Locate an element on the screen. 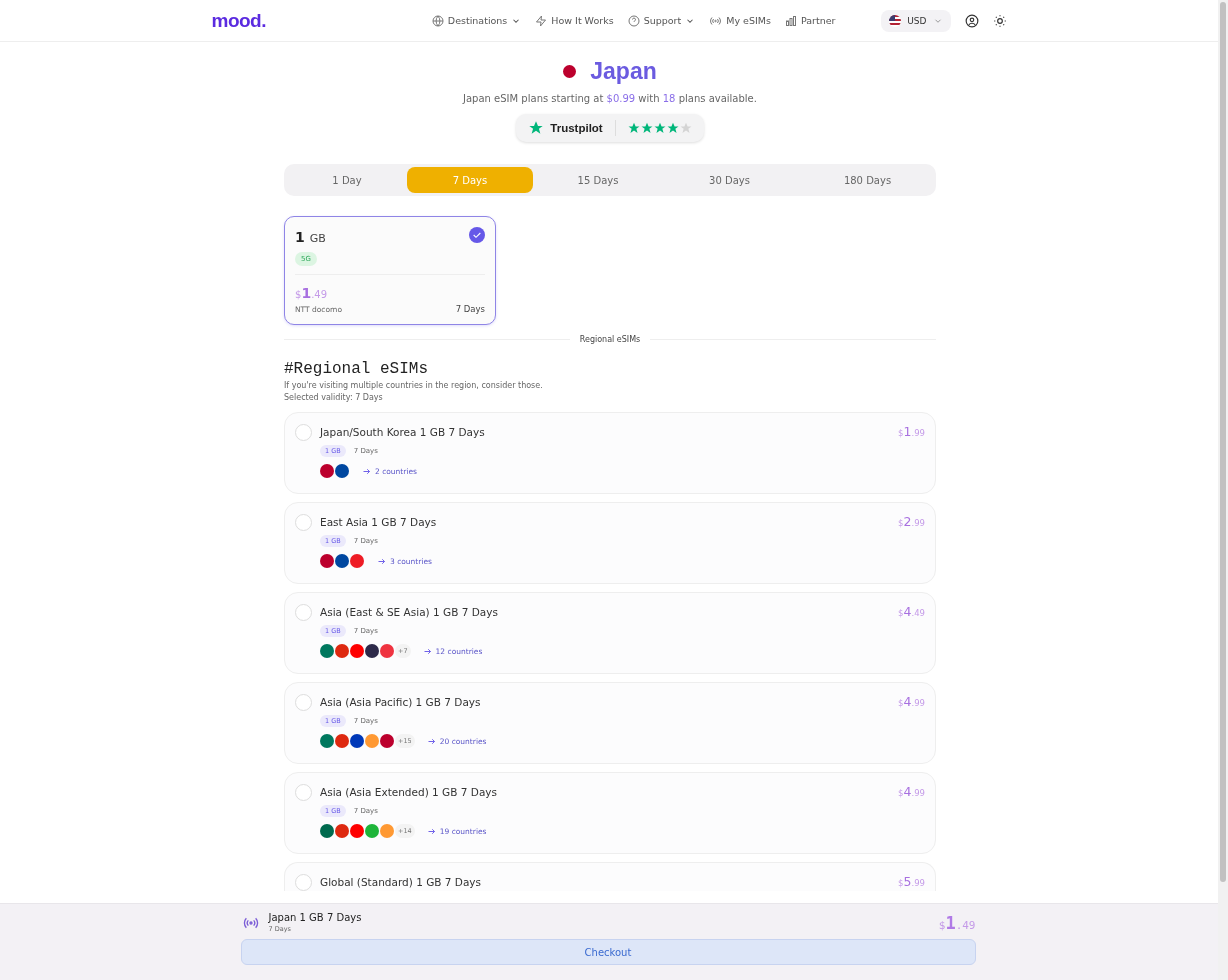 This screenshot has width=1228, height=980. validity-text: 7 Days is located at coordinates (470, 309).